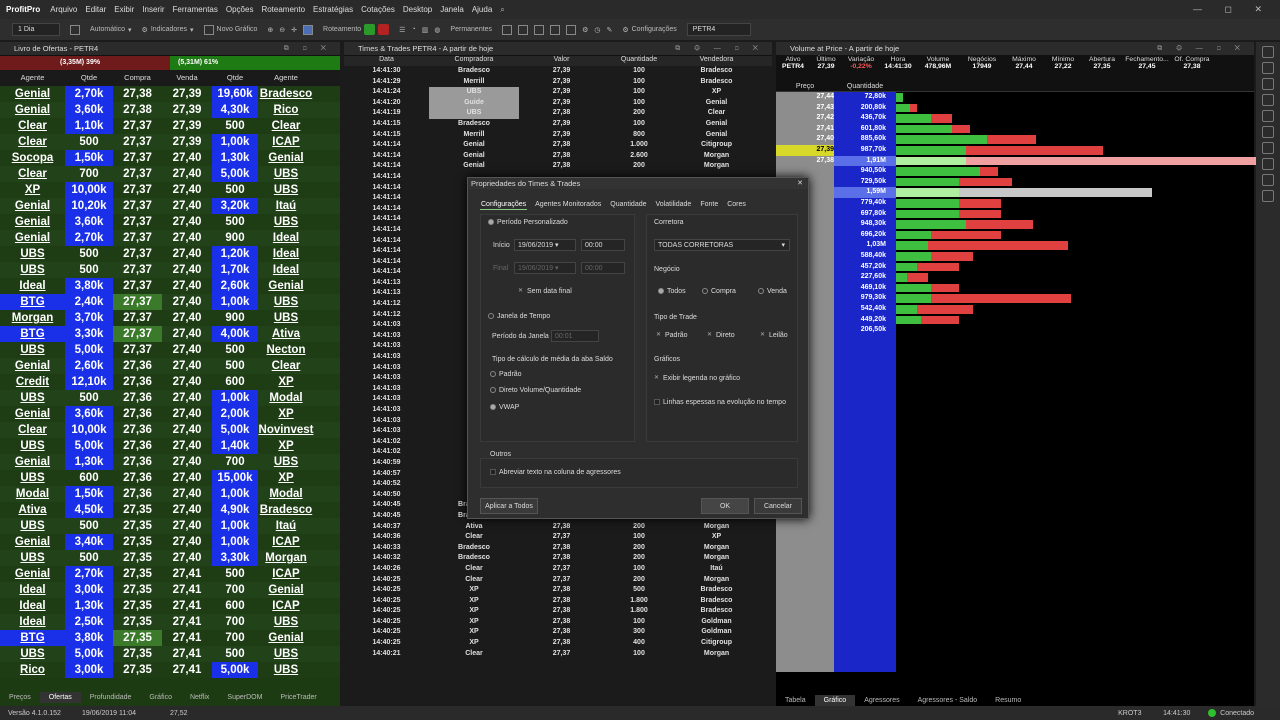 This screenshot has width=1280, height=720. I want to click on dialog-tab: Configurações, so click(504, 205).